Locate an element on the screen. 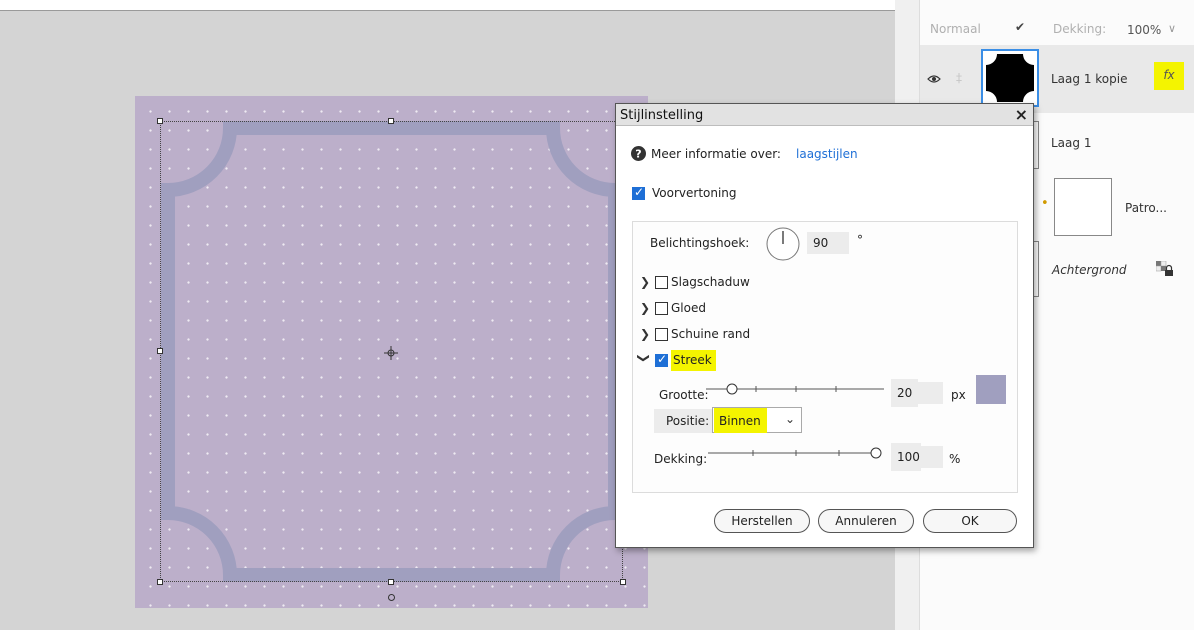 Image resolution: width=1194 pixels, height=630 pixels. info-label: Meer informatie over: is located at coordinates (716, 154).